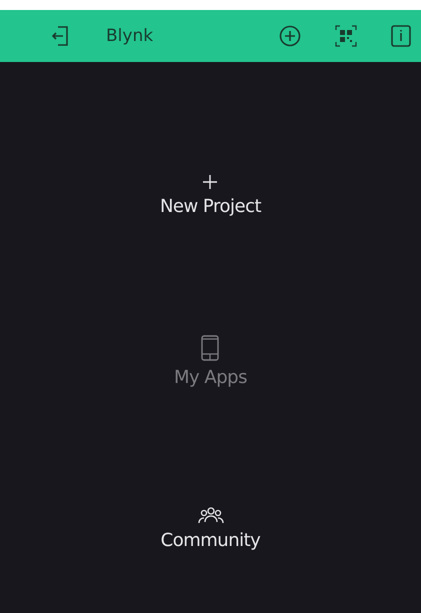 The image size is (421, 613). Describe the element at coordinates (210, 348) in the screenshot. I see `phone-icon` at that location.